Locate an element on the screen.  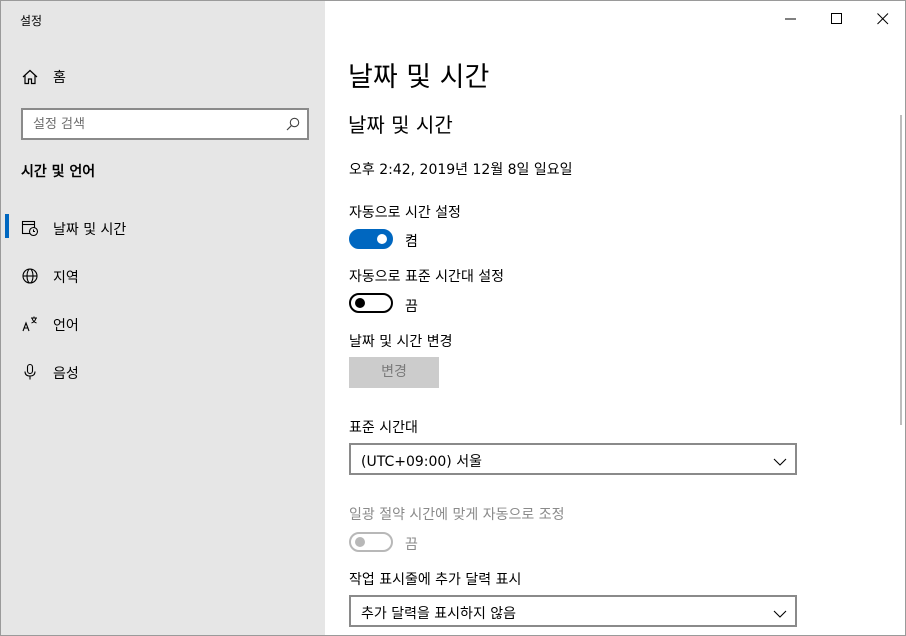
home-icon is located at coordinates (30, 77).